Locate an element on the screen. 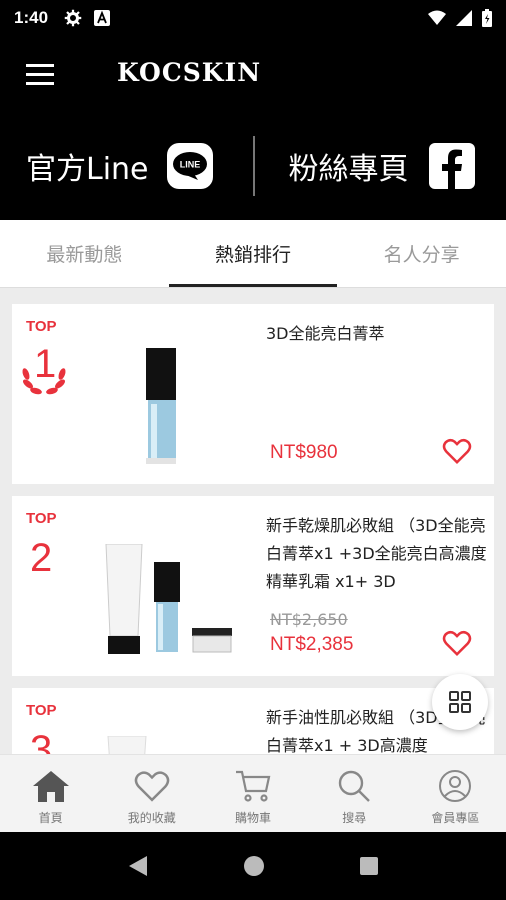 The height and width of the screenshot is (900, 506). wifi-icon is located at coordinates (437, 17).